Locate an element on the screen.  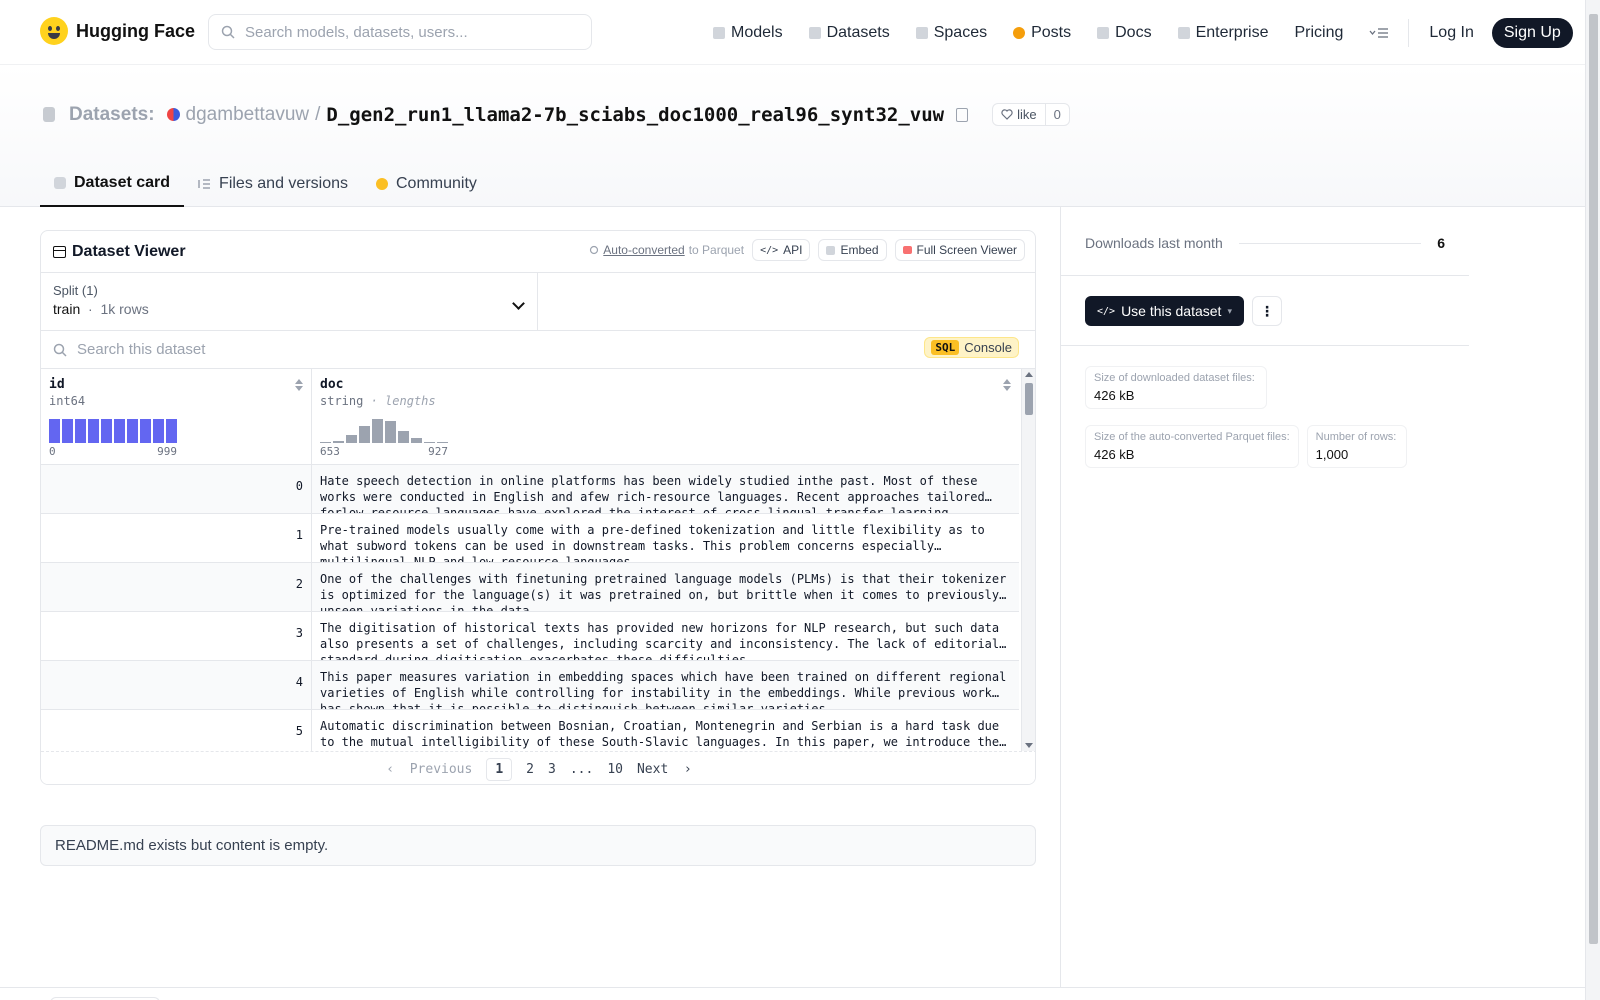
previous-page-button: ‹ Previous is located at coordinates (429, 769).